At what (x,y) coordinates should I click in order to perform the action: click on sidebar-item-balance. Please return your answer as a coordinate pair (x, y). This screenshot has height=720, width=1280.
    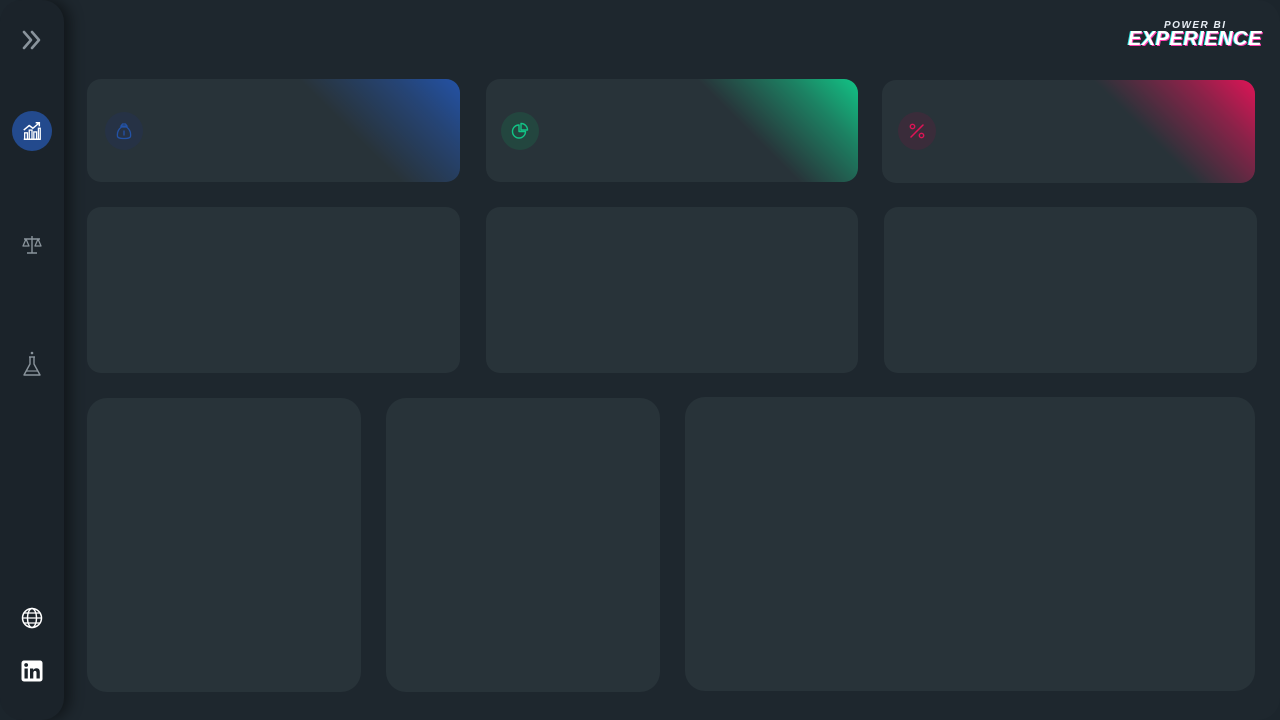
    Looking at the image, I should click on (32, 245).